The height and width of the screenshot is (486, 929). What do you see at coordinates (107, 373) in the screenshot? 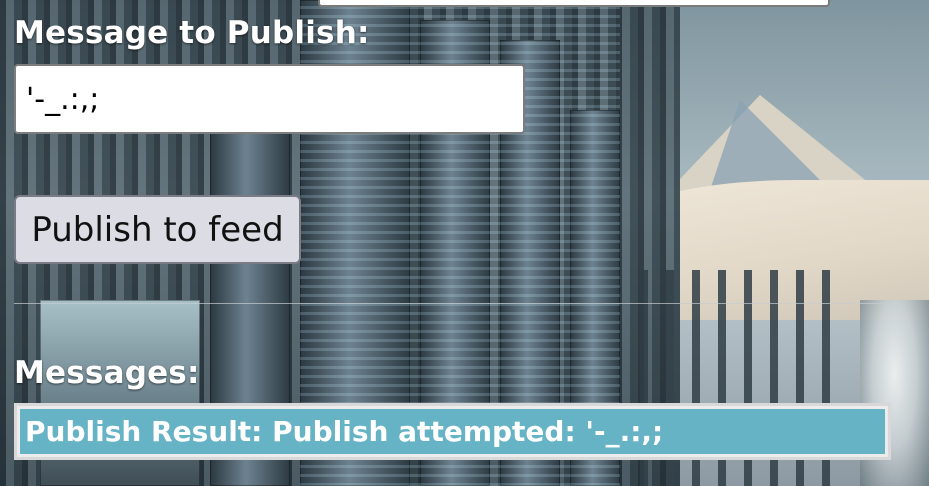
I see `messages-heading: Messages:` at bounding box center [107, 373].